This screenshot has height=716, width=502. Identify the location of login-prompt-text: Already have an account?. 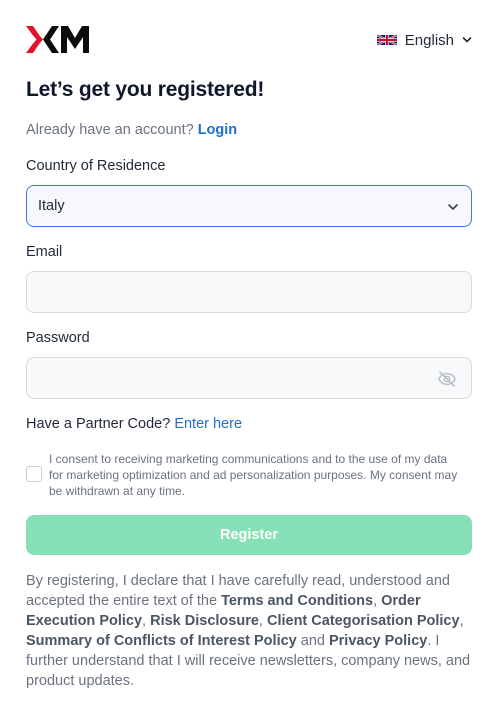
(110, 130).